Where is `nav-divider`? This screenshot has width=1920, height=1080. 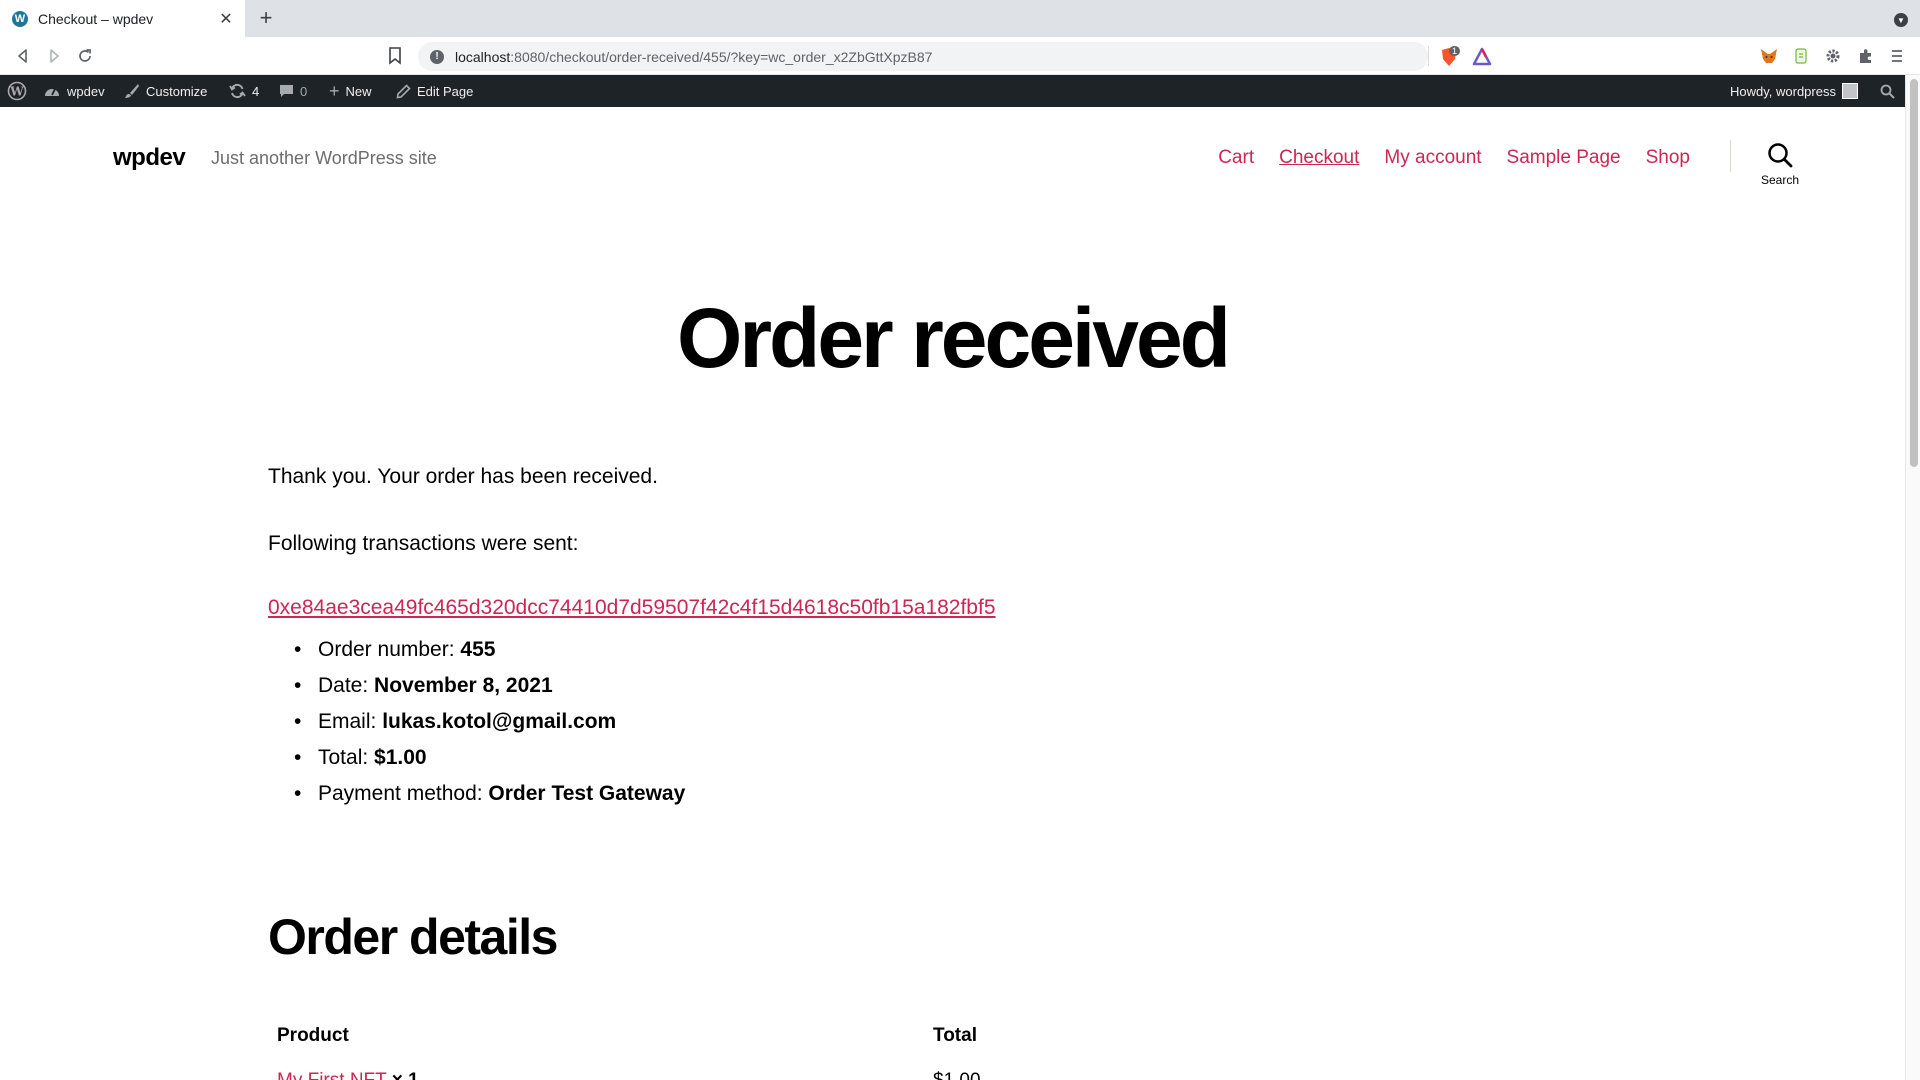
nav-divider is located at coordinates (1730, 156).